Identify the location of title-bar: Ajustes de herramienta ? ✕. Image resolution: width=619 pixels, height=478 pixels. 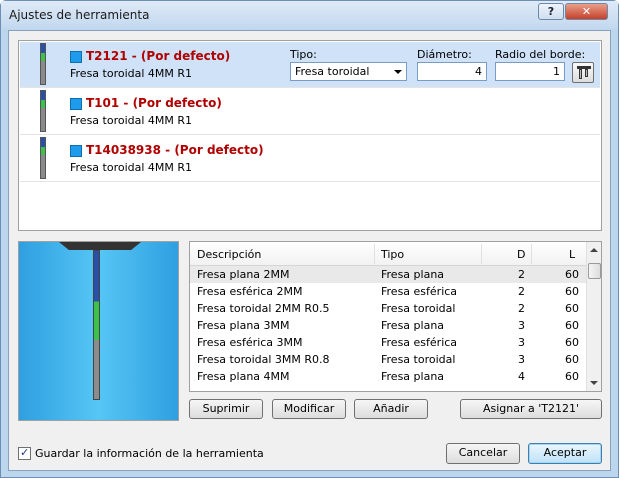
(309, 15).